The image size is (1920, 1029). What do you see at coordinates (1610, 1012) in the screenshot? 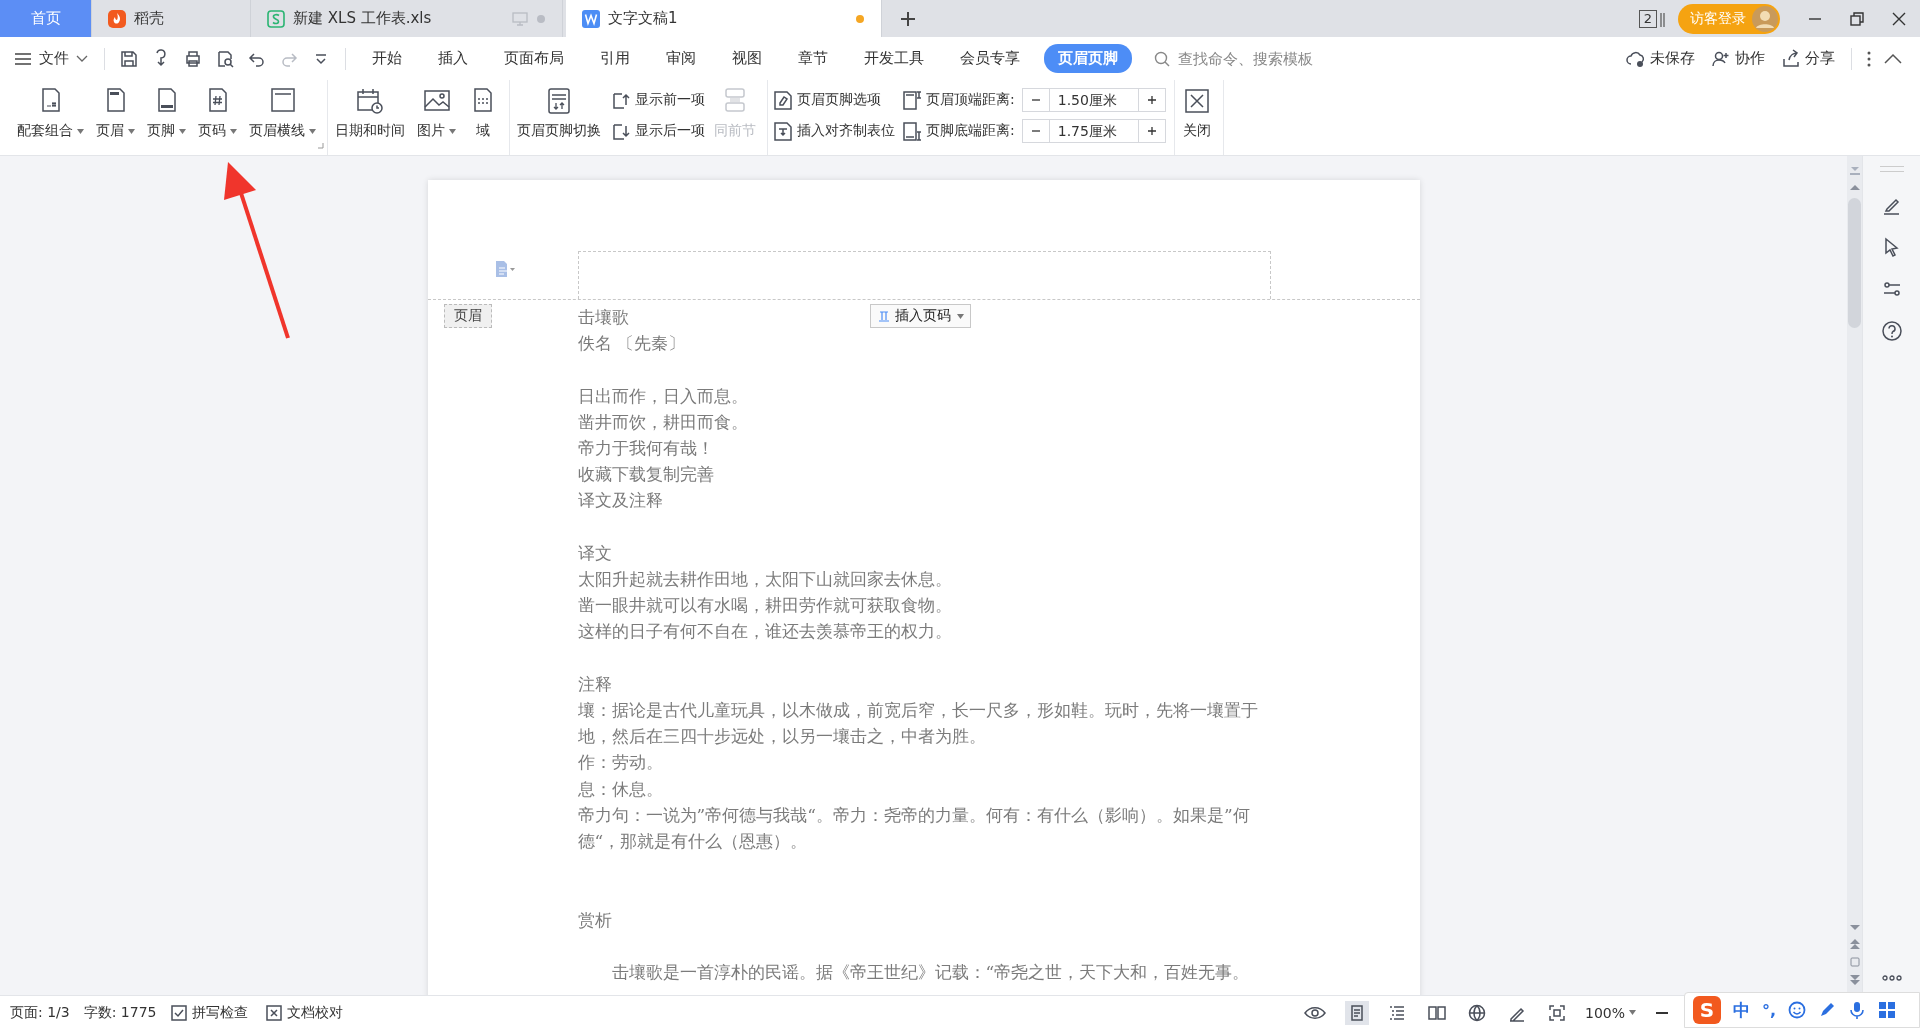
I see `zoom-dropdown: 100%` at bounding box center [1610, 1012].